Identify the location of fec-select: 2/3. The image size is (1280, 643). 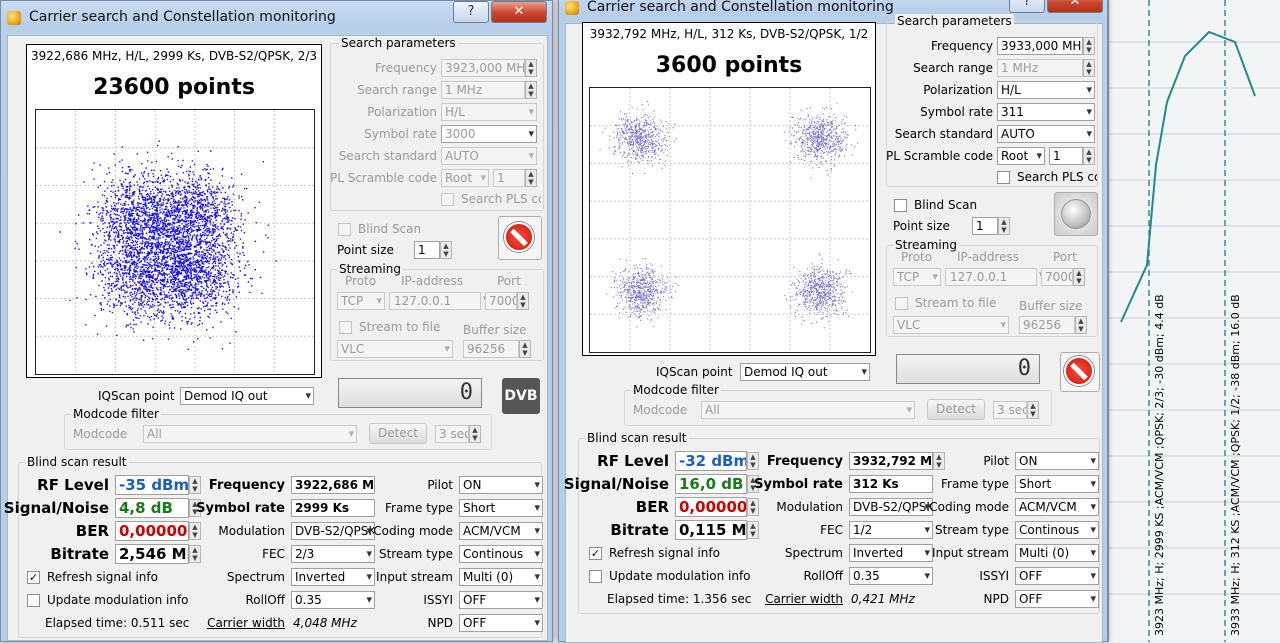
(333, 554).